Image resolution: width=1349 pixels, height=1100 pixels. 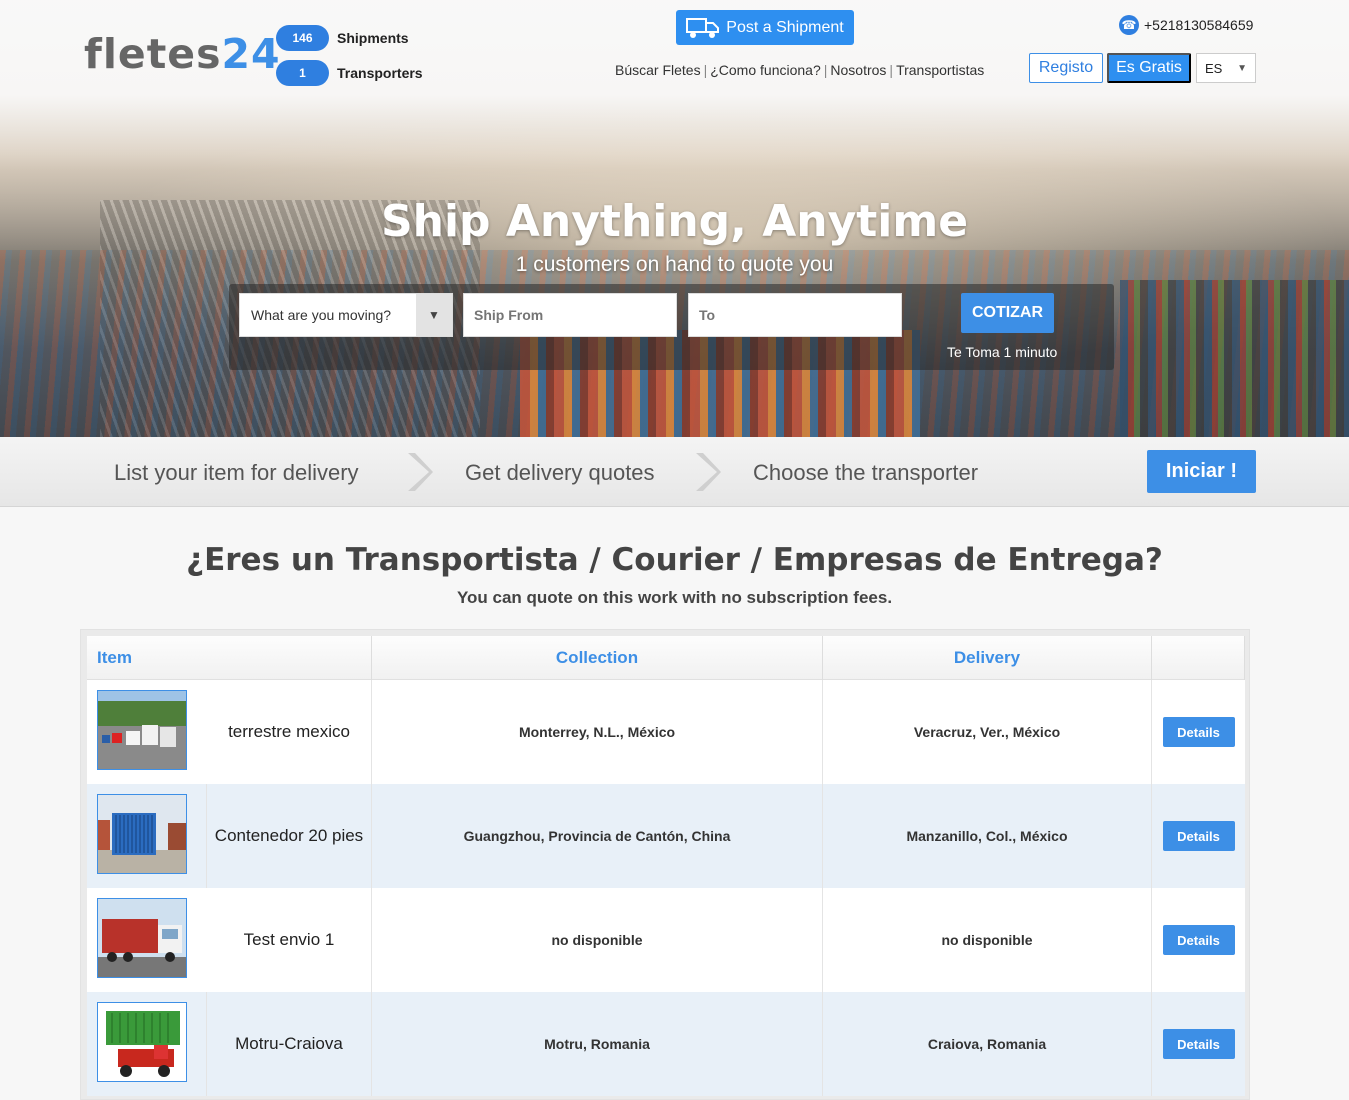 I want to click on step-list-item: List your item for delivery, so click(x=236, y=472).